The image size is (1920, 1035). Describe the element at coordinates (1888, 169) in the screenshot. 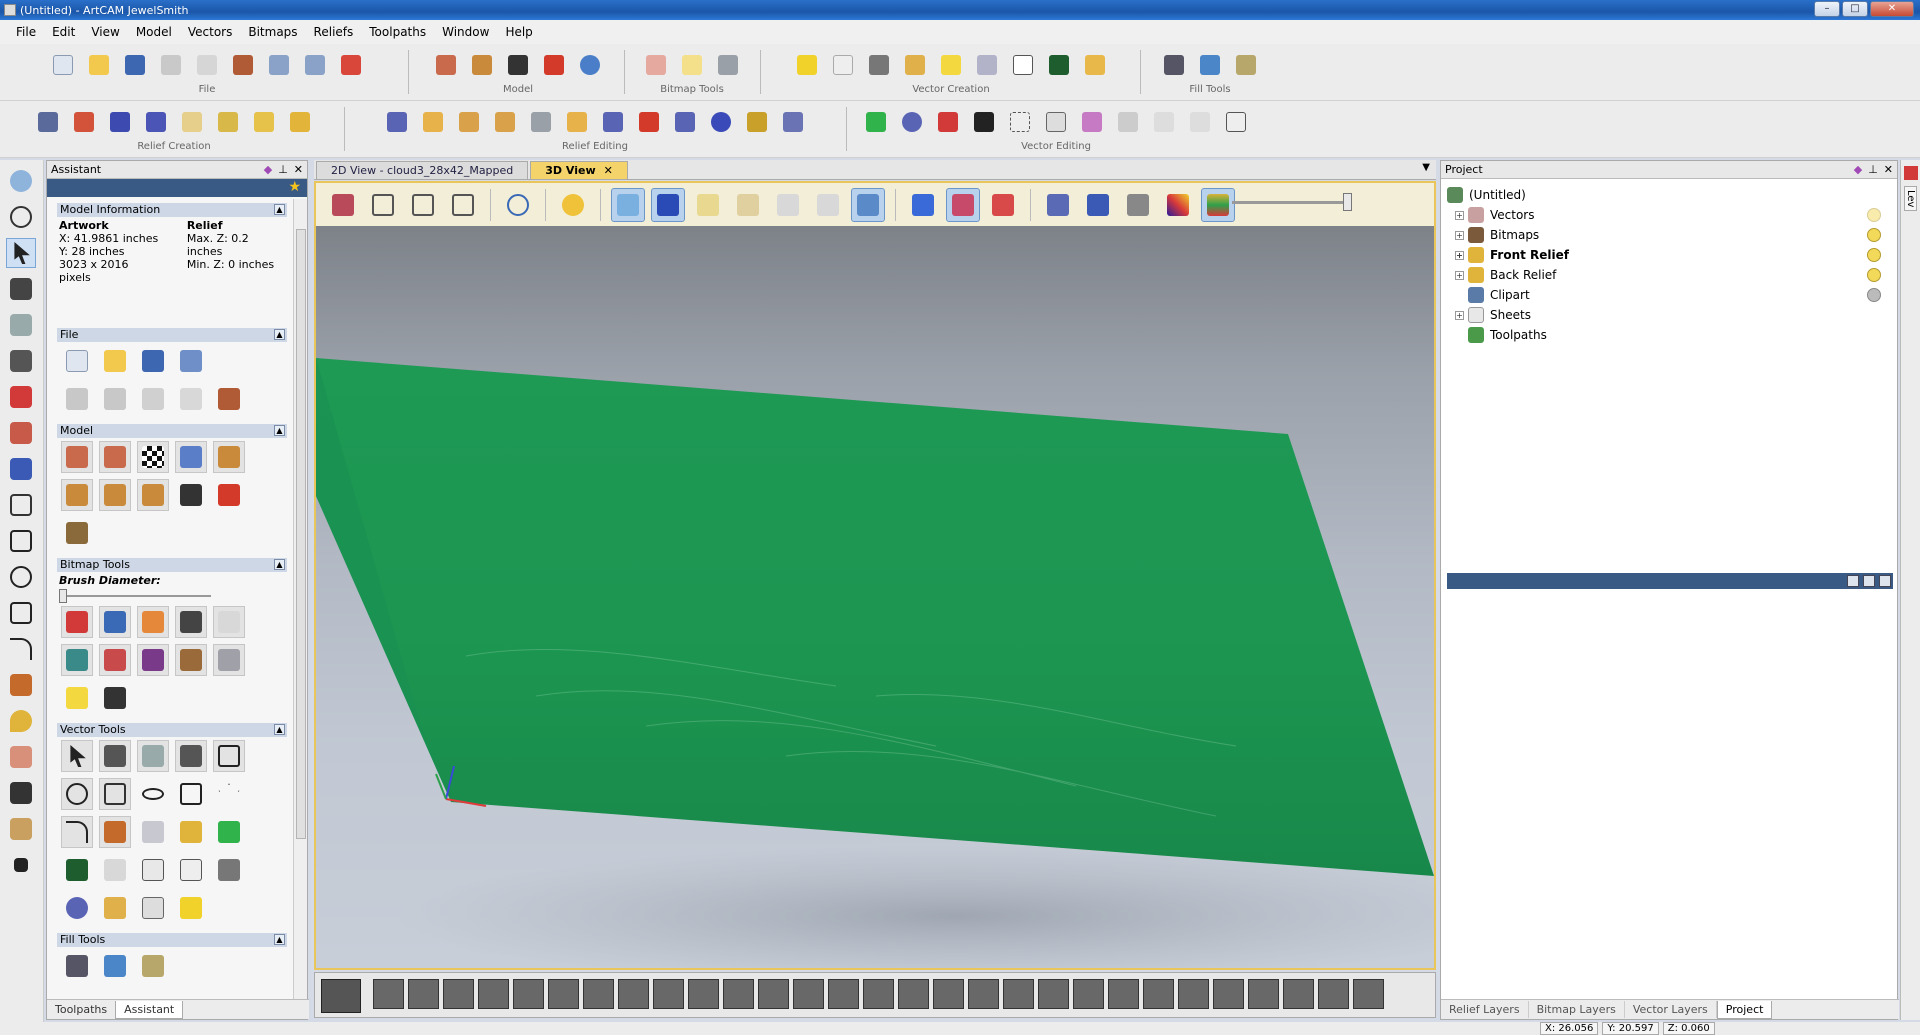

I see `panel-close-icon: ✕` at that location.